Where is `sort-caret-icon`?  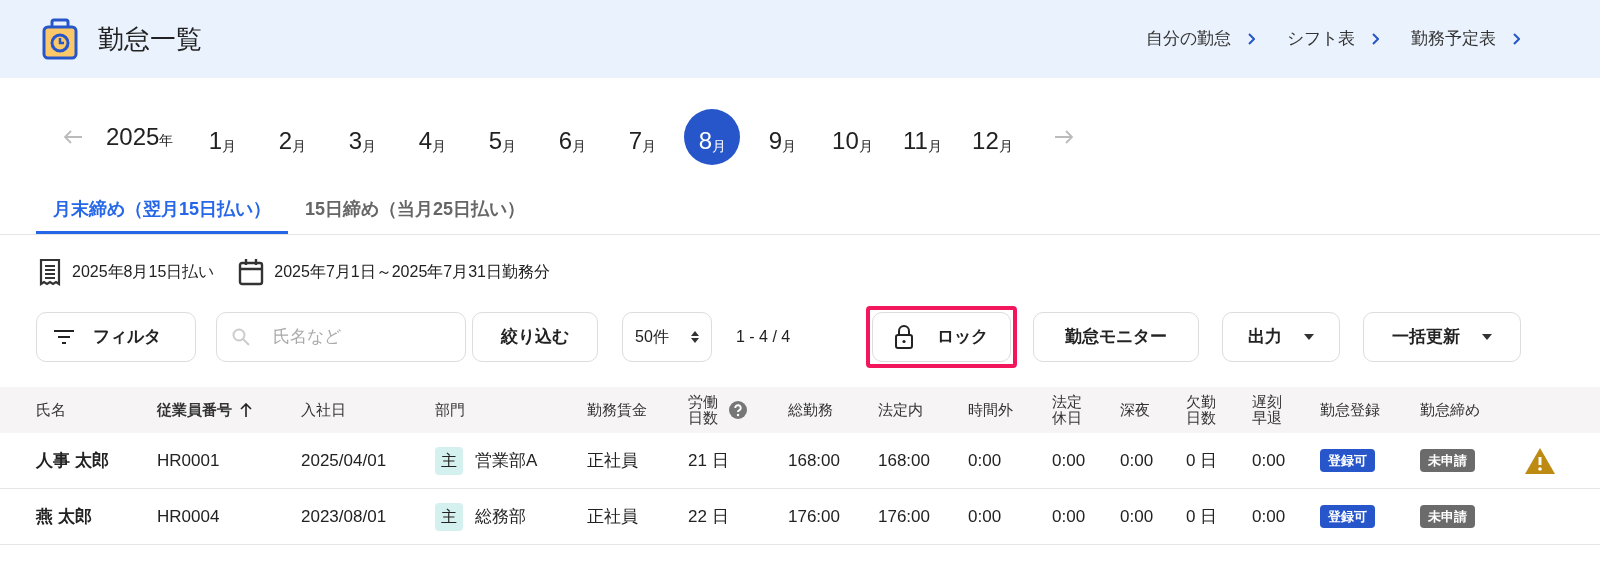
sort-caret-icon is located at coordinates (695, 337).